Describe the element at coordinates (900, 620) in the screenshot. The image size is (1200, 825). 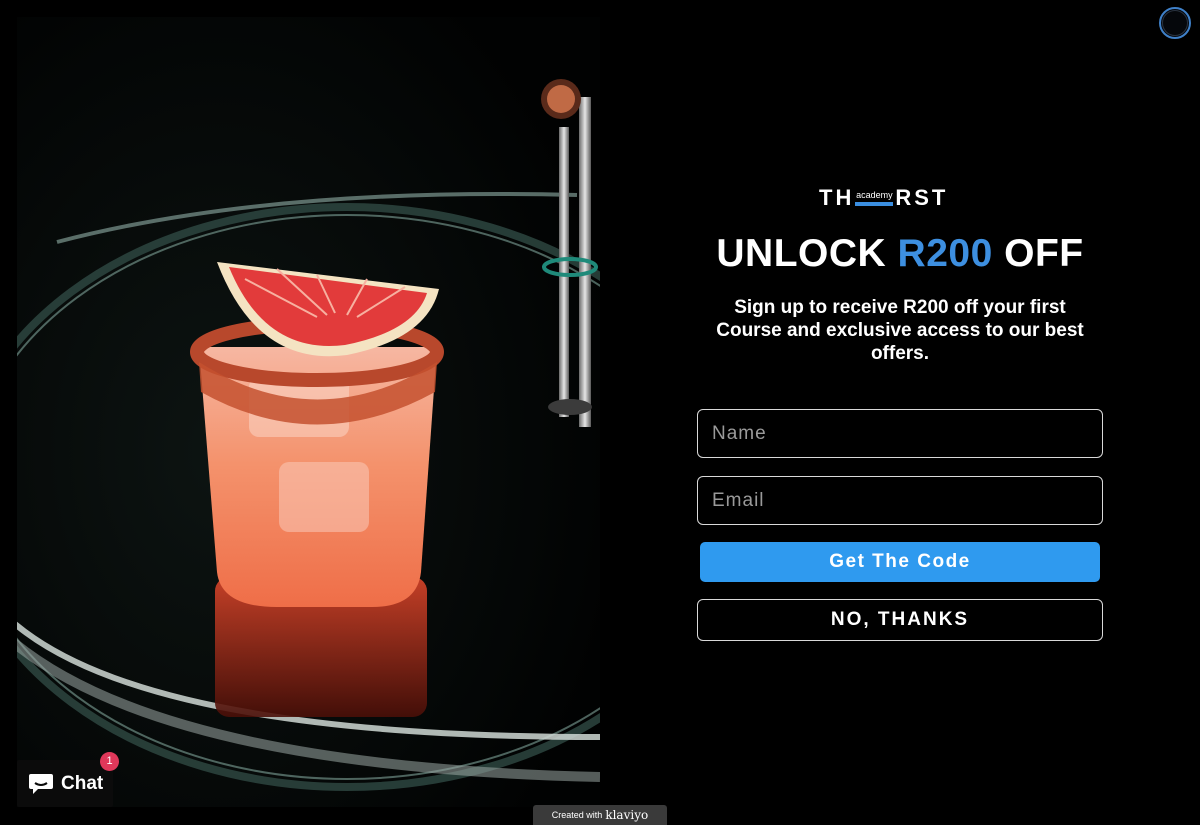
I see `no-thanks-button: NO, THANKS` at that location.